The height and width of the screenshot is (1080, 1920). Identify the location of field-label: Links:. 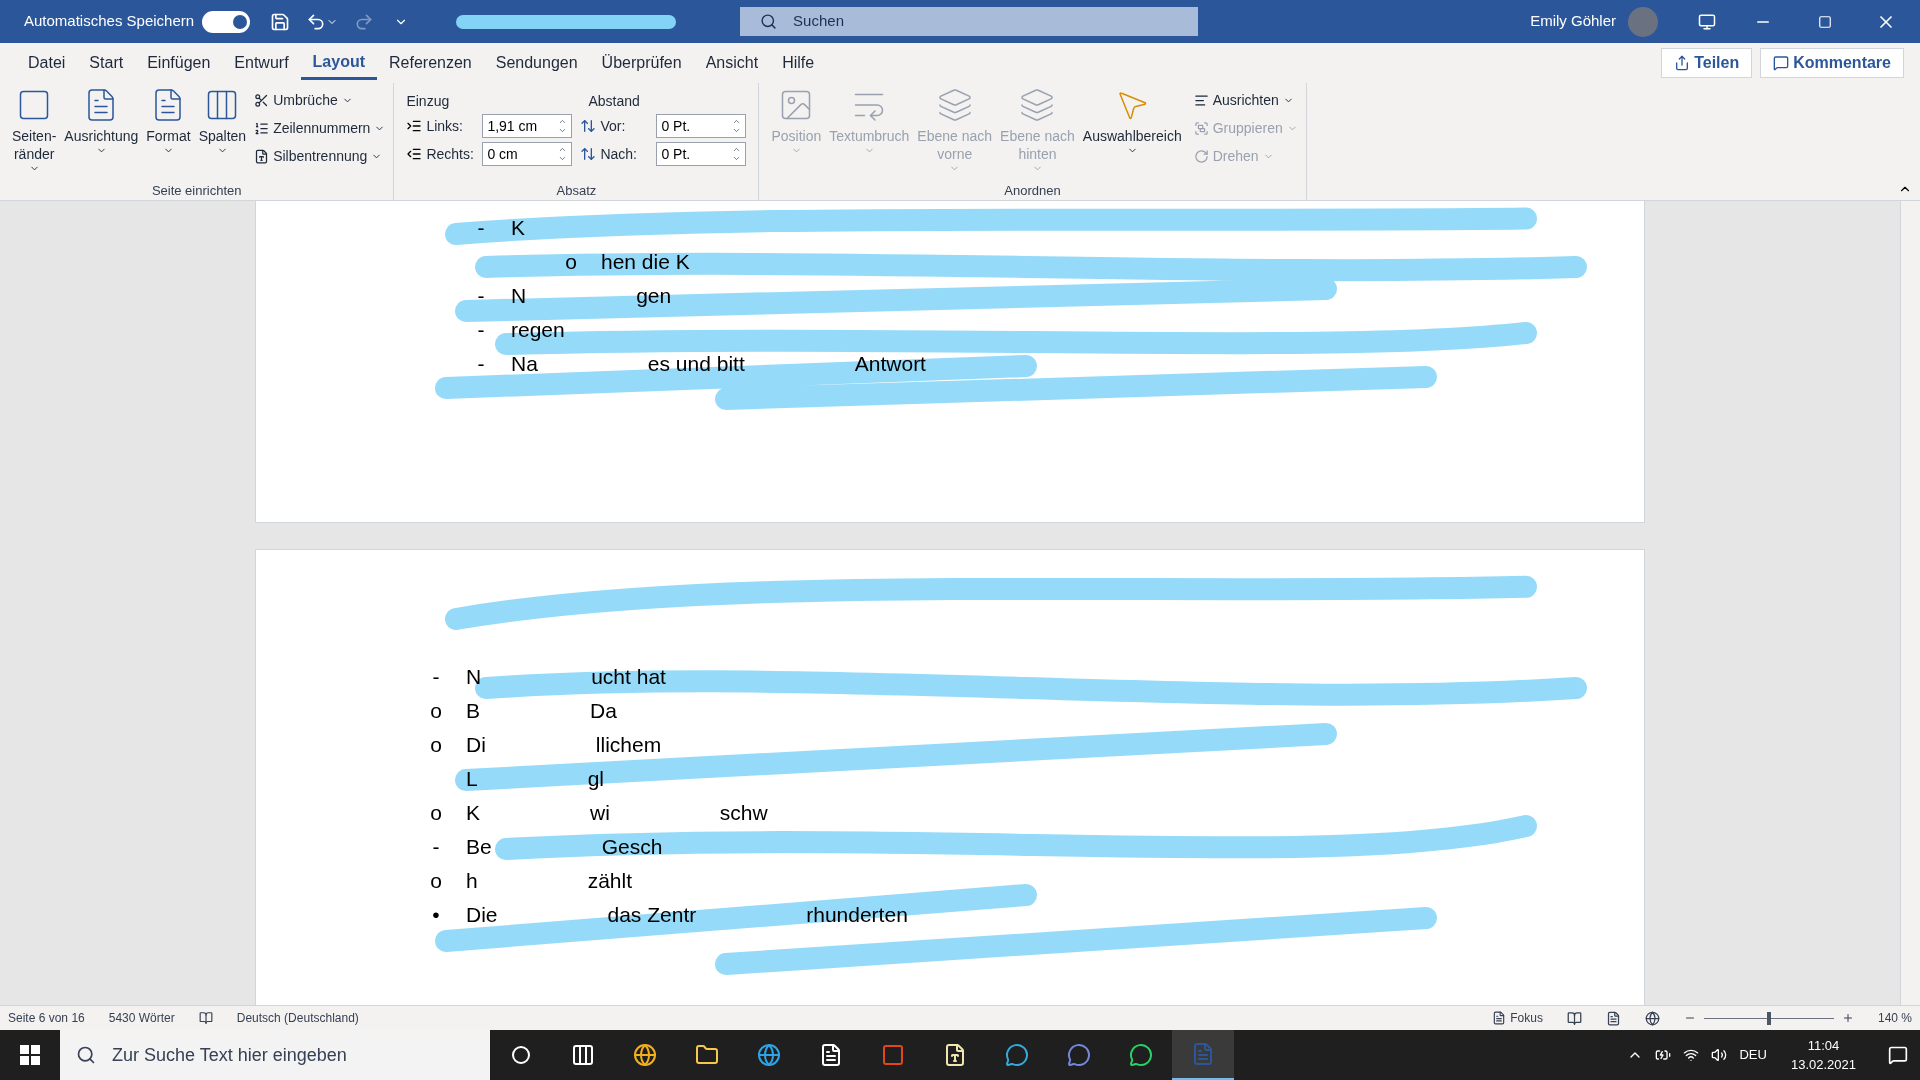
(445, 126).